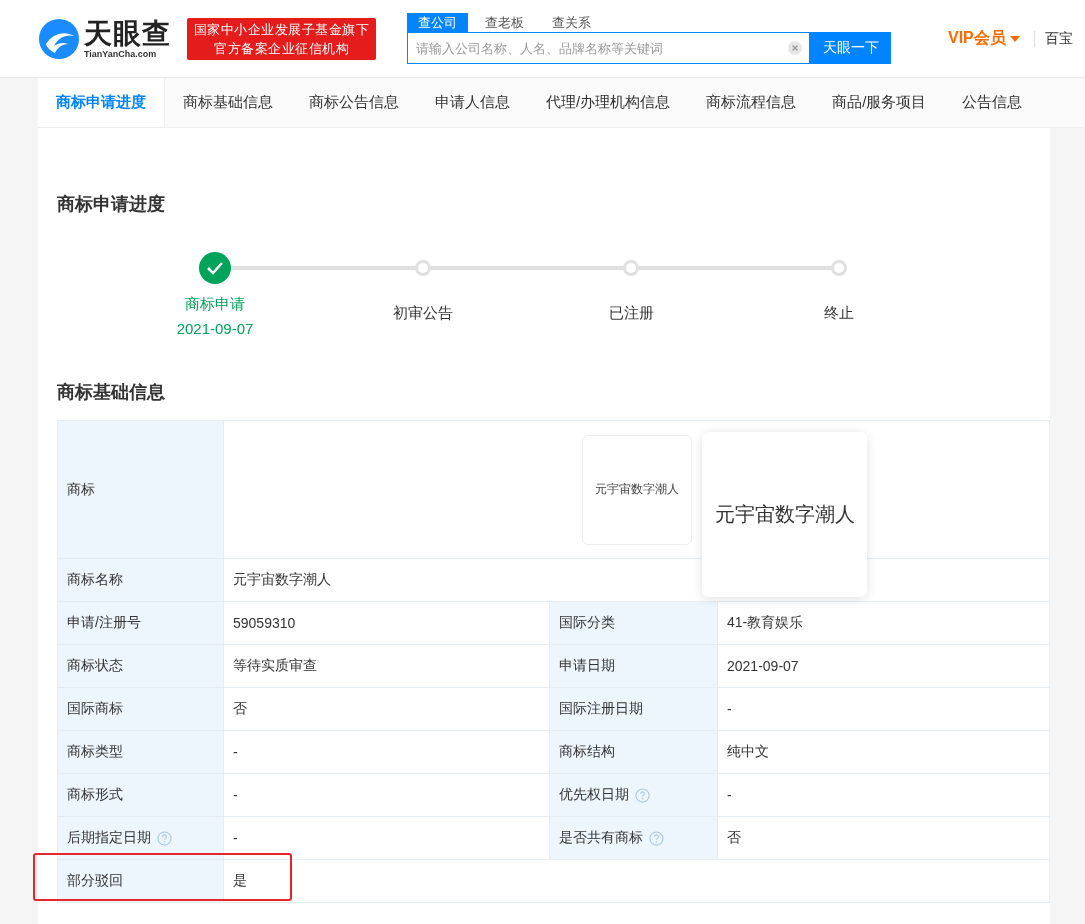 The image size is (1085, 924). Describe the element at coordinates (763, 666) in the screenshot. I see `table-value: 2021-09-07` at that location.